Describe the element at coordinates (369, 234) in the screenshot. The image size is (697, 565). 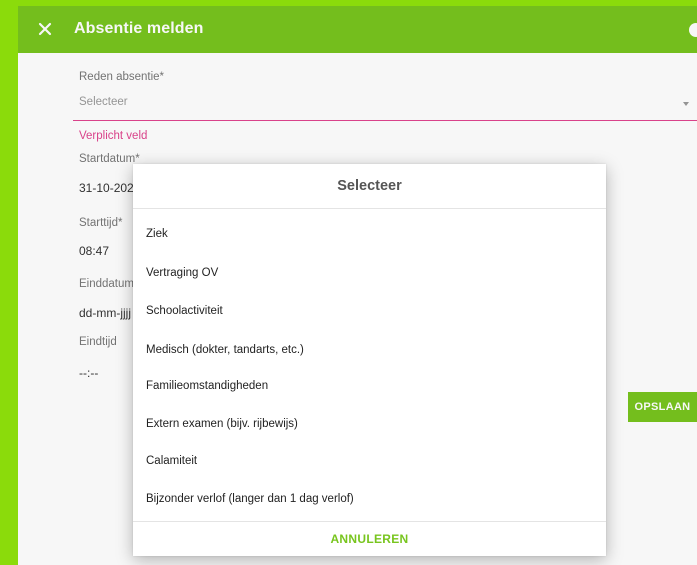
I see `option-ziek: Ziek` at that location.